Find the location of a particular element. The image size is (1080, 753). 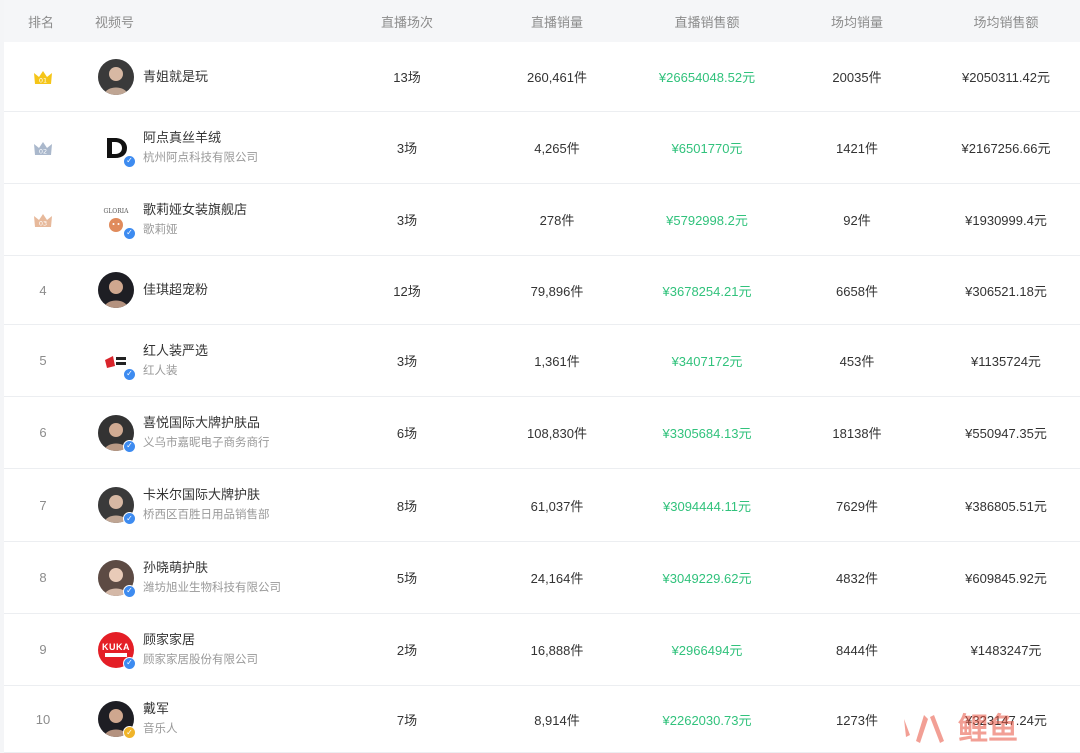

revenue-cell: ¥3094444.11元 is located at coordinates (707, 506).